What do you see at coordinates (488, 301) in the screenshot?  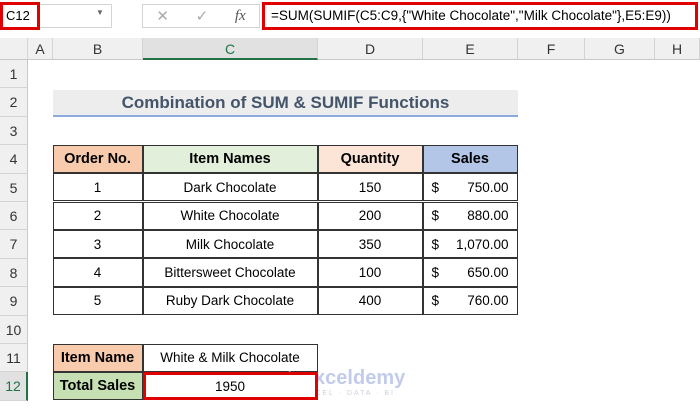 I see `sales-value: 760.00` at bounding box center [488, 301].